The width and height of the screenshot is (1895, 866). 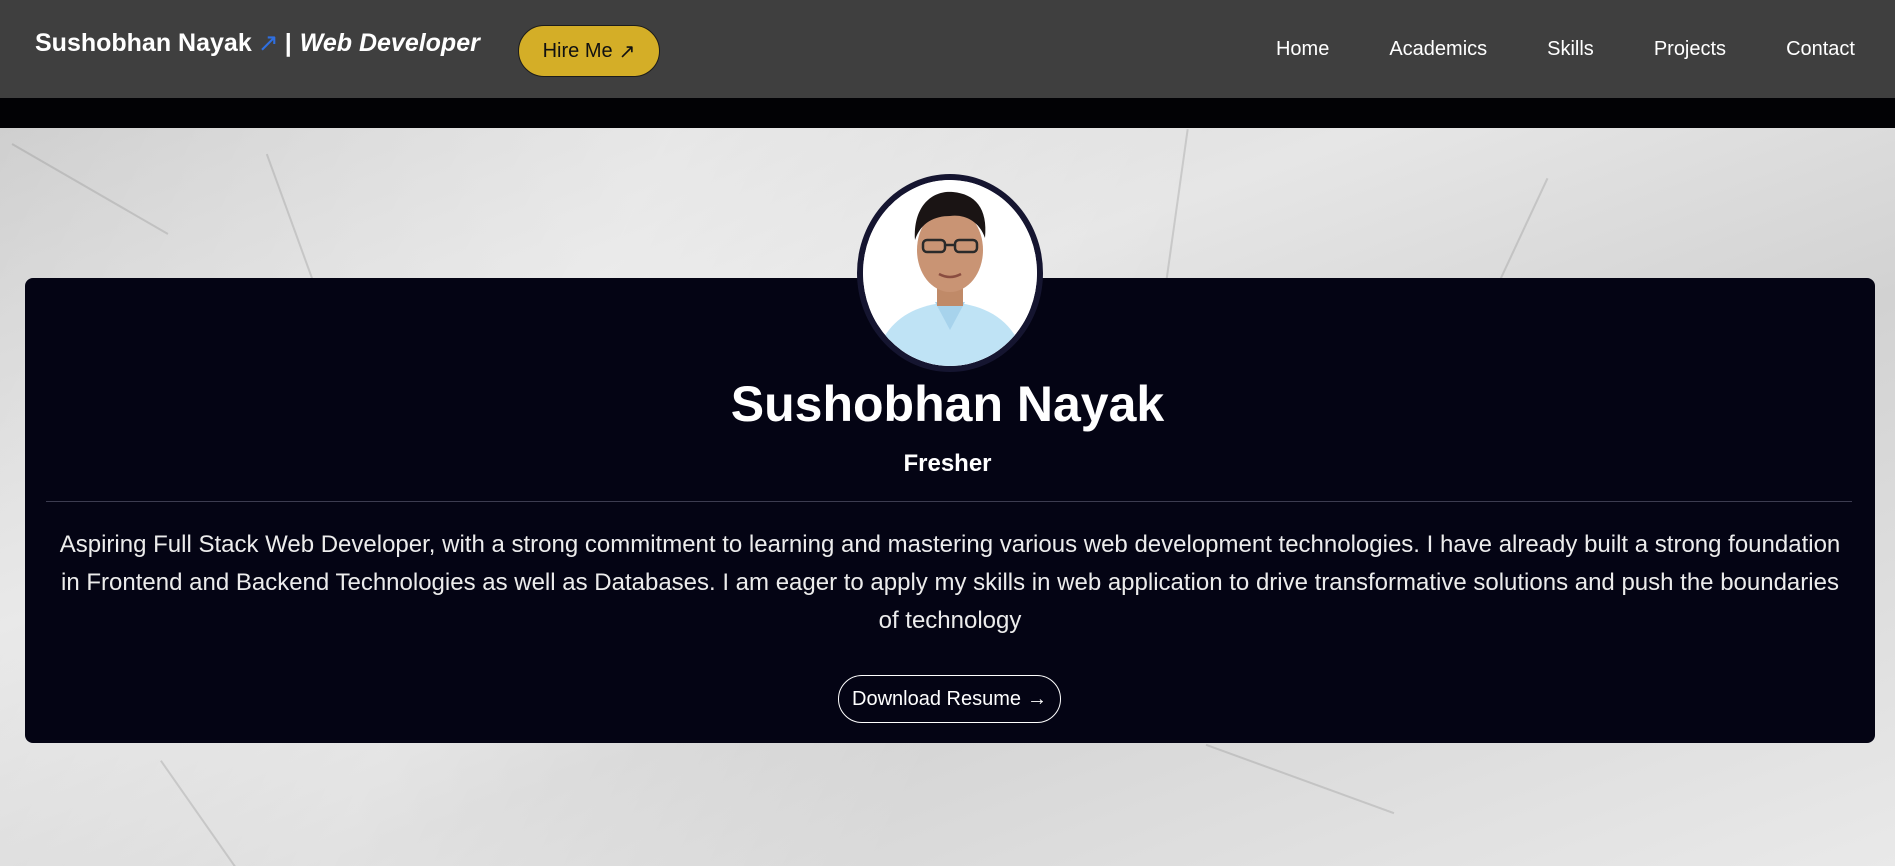 I want to click on hire-me-label: Hire Me, so click(x=577, y=50).